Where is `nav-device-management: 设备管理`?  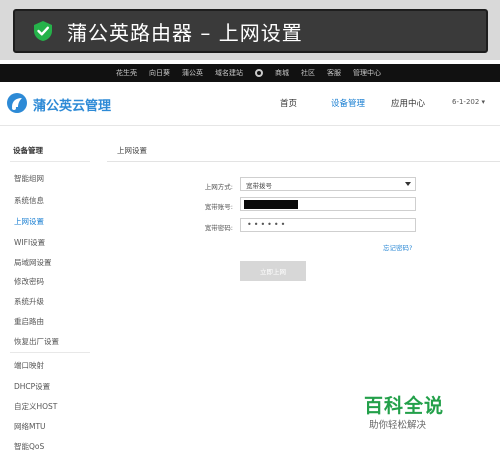 nav-device-management: 设备管理 is located at coordinates (348, 103).